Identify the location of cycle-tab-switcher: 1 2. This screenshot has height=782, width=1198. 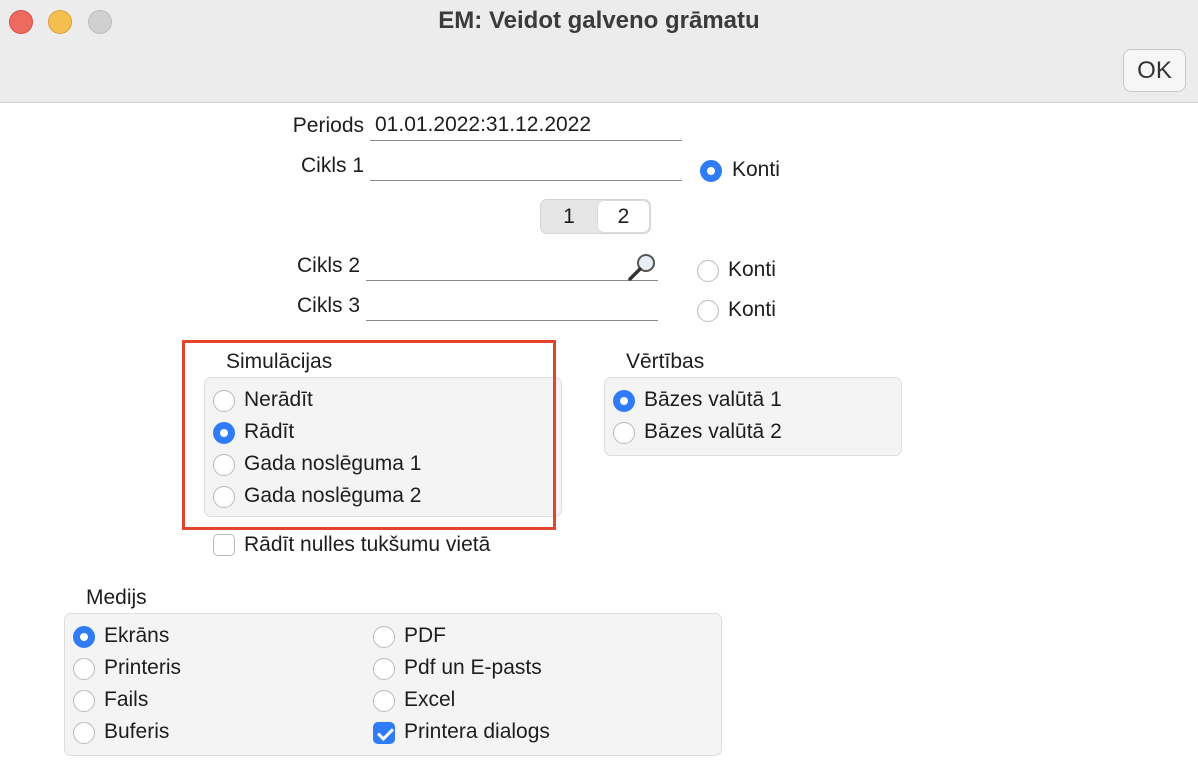
(595, 216).